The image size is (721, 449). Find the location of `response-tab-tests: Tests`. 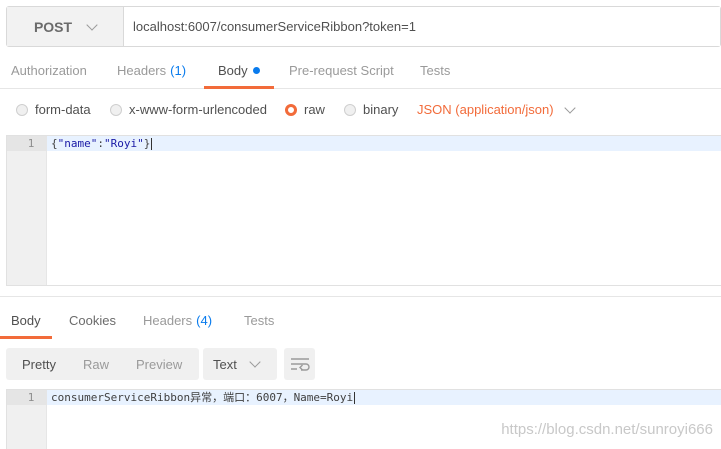

response-tab-tests: Tests is located at coordinates (259, 320).